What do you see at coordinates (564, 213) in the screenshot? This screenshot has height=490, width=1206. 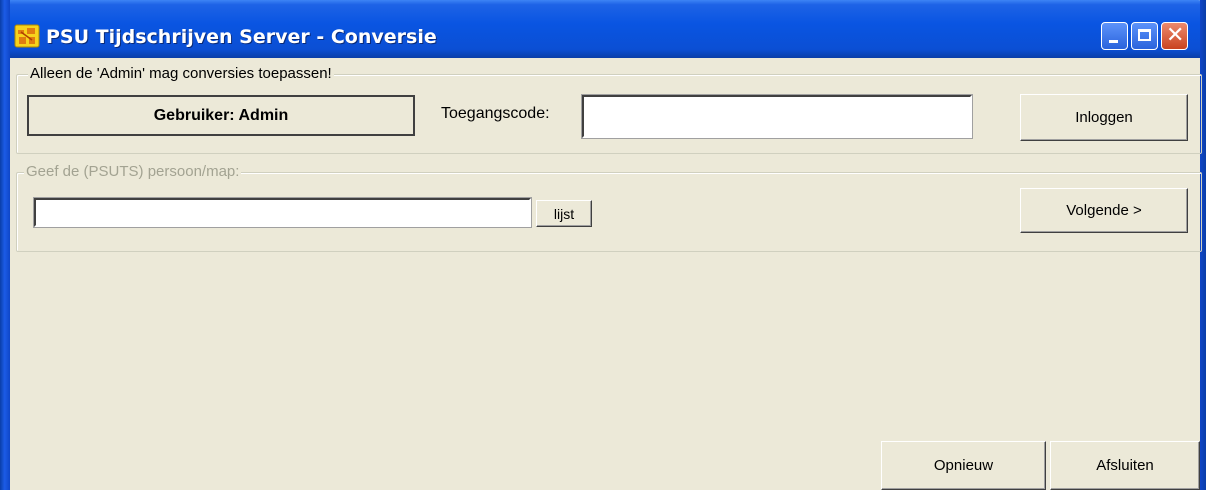 I see `list-button: lijst` at bounding box center [564, 213].